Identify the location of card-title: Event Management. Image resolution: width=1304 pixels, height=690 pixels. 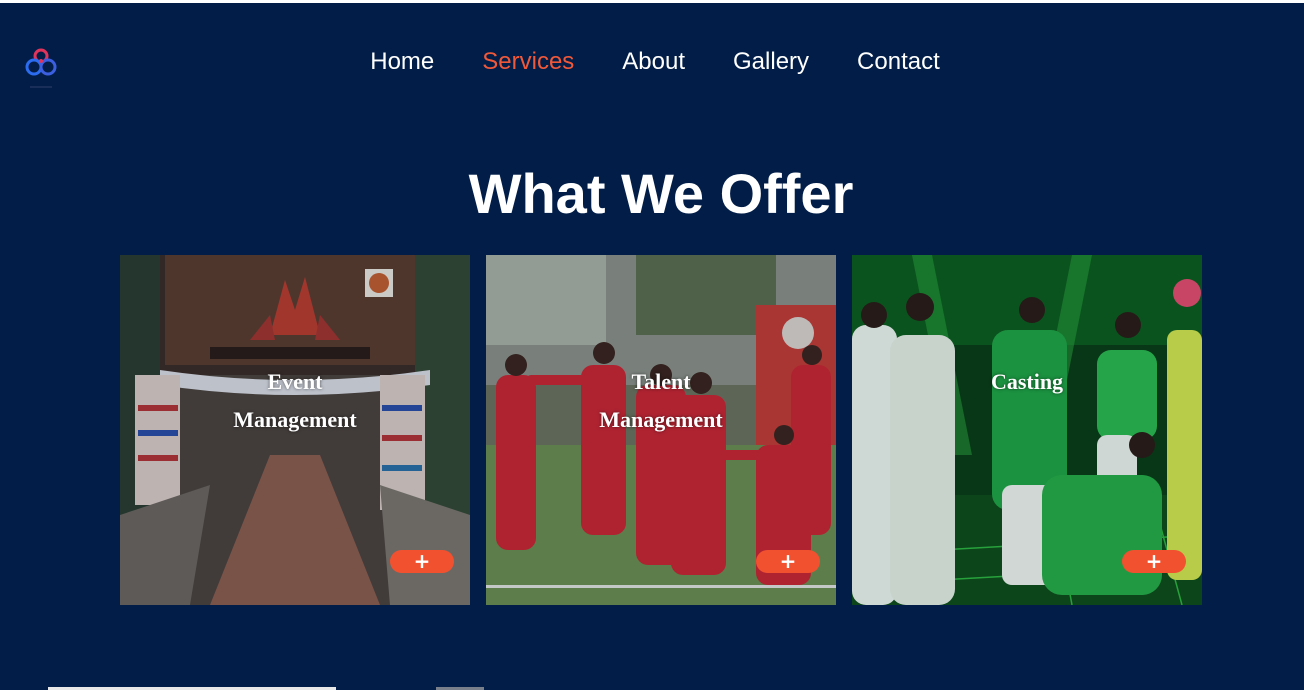
(295, 400).